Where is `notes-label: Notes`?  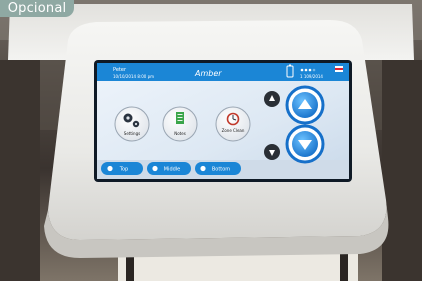
notes-label: Notes is located at coordinates (180, 133).